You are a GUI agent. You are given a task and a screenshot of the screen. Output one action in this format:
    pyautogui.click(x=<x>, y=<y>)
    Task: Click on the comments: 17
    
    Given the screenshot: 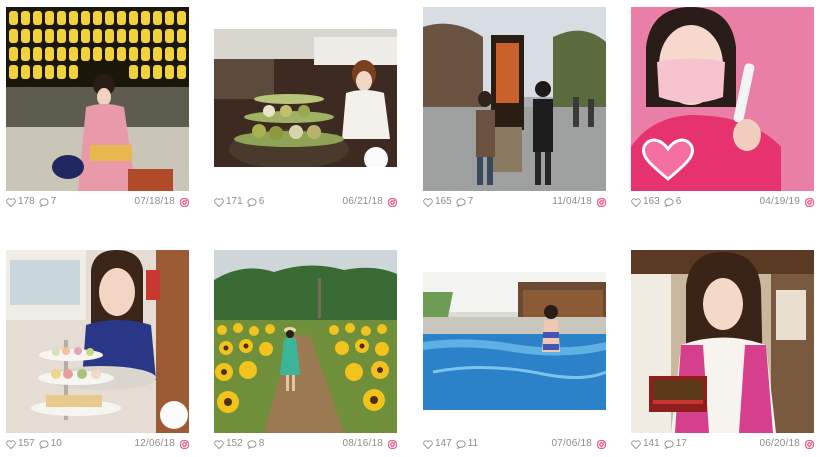 What is the action you would take?
    pyautogui.click(x=675, y=444)
    